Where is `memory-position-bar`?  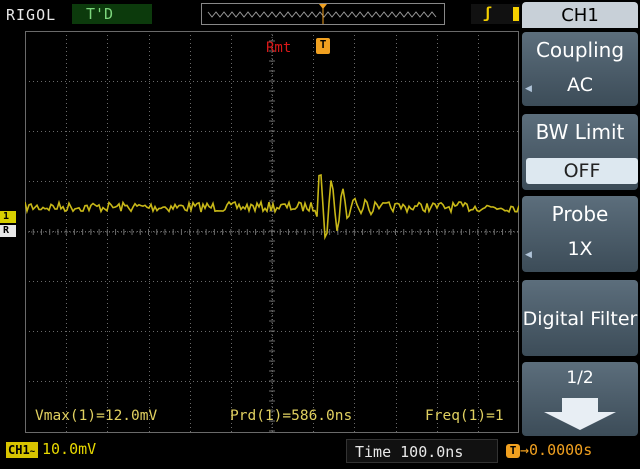
memory-position-bar is located at coordinates (323, 14).